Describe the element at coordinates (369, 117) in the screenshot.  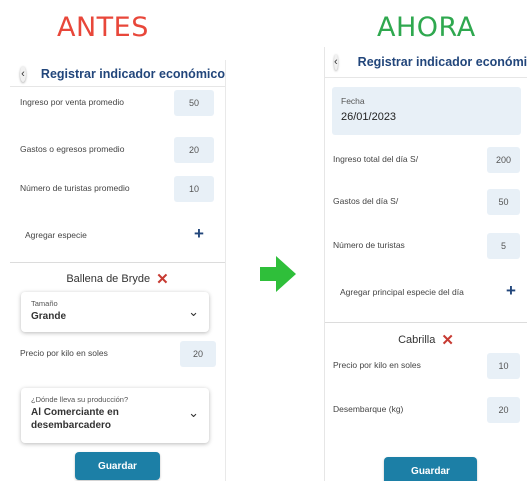
I see `date-value: 26/01/2023` at that location.